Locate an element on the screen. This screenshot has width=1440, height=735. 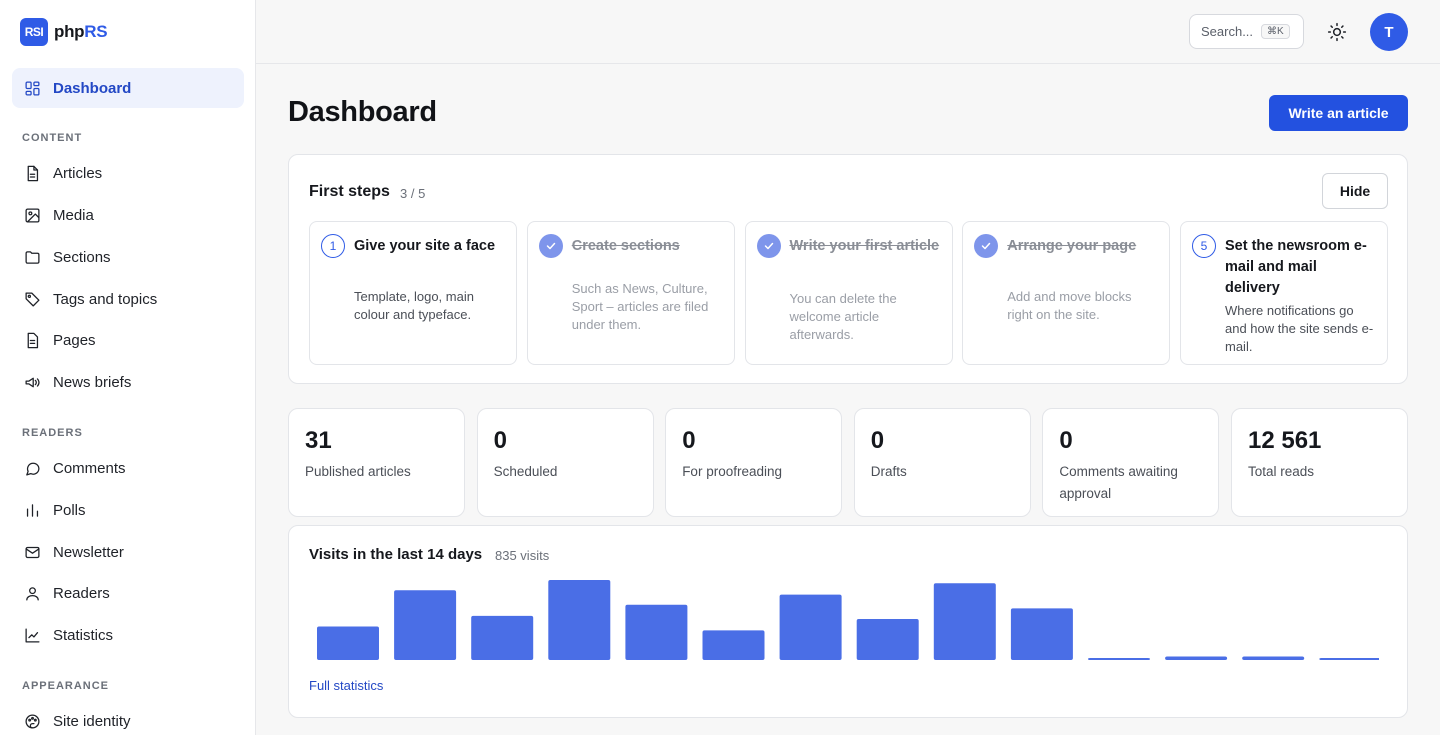
full-statistics-link: Full statistics is located at coordinates (346, 685).